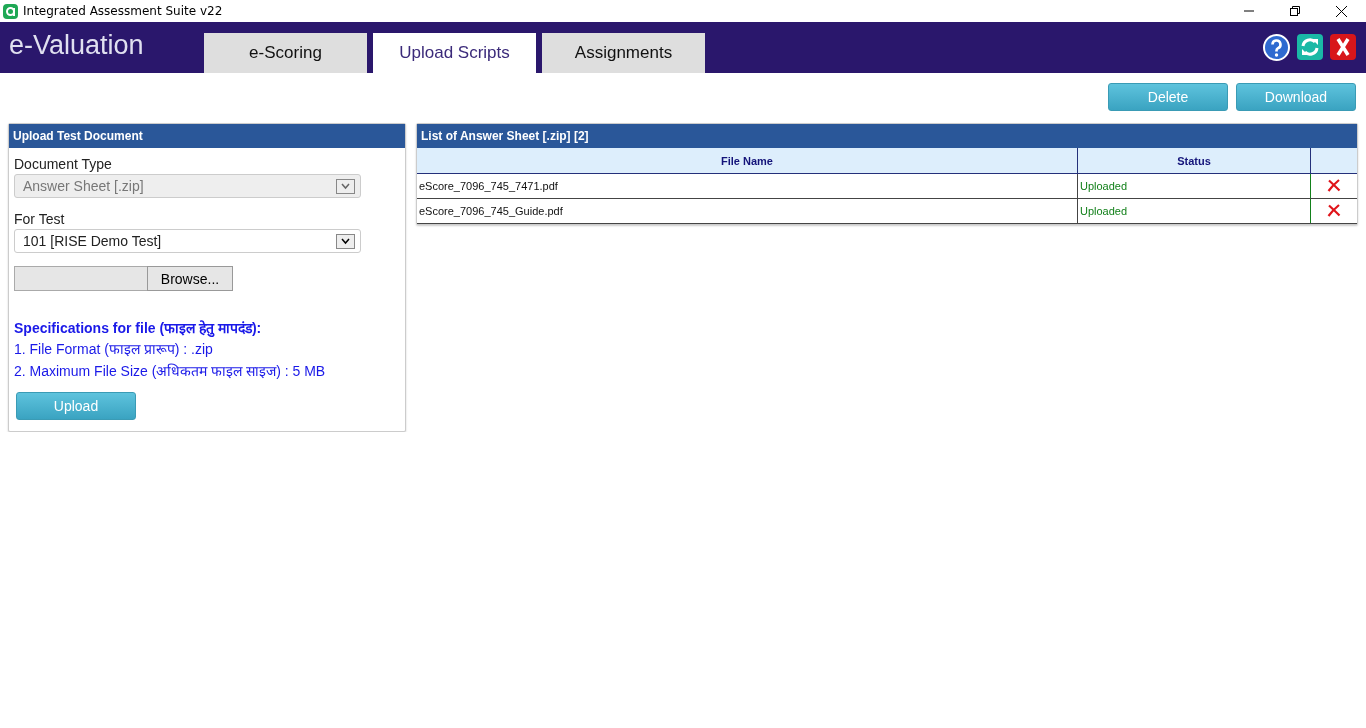 The height and width of the screenshot is (728, 1366). What do you see at coordinates (63, 164) in the screenshot?
I see `field-label: Document Type` at bounding box center [63, 164].